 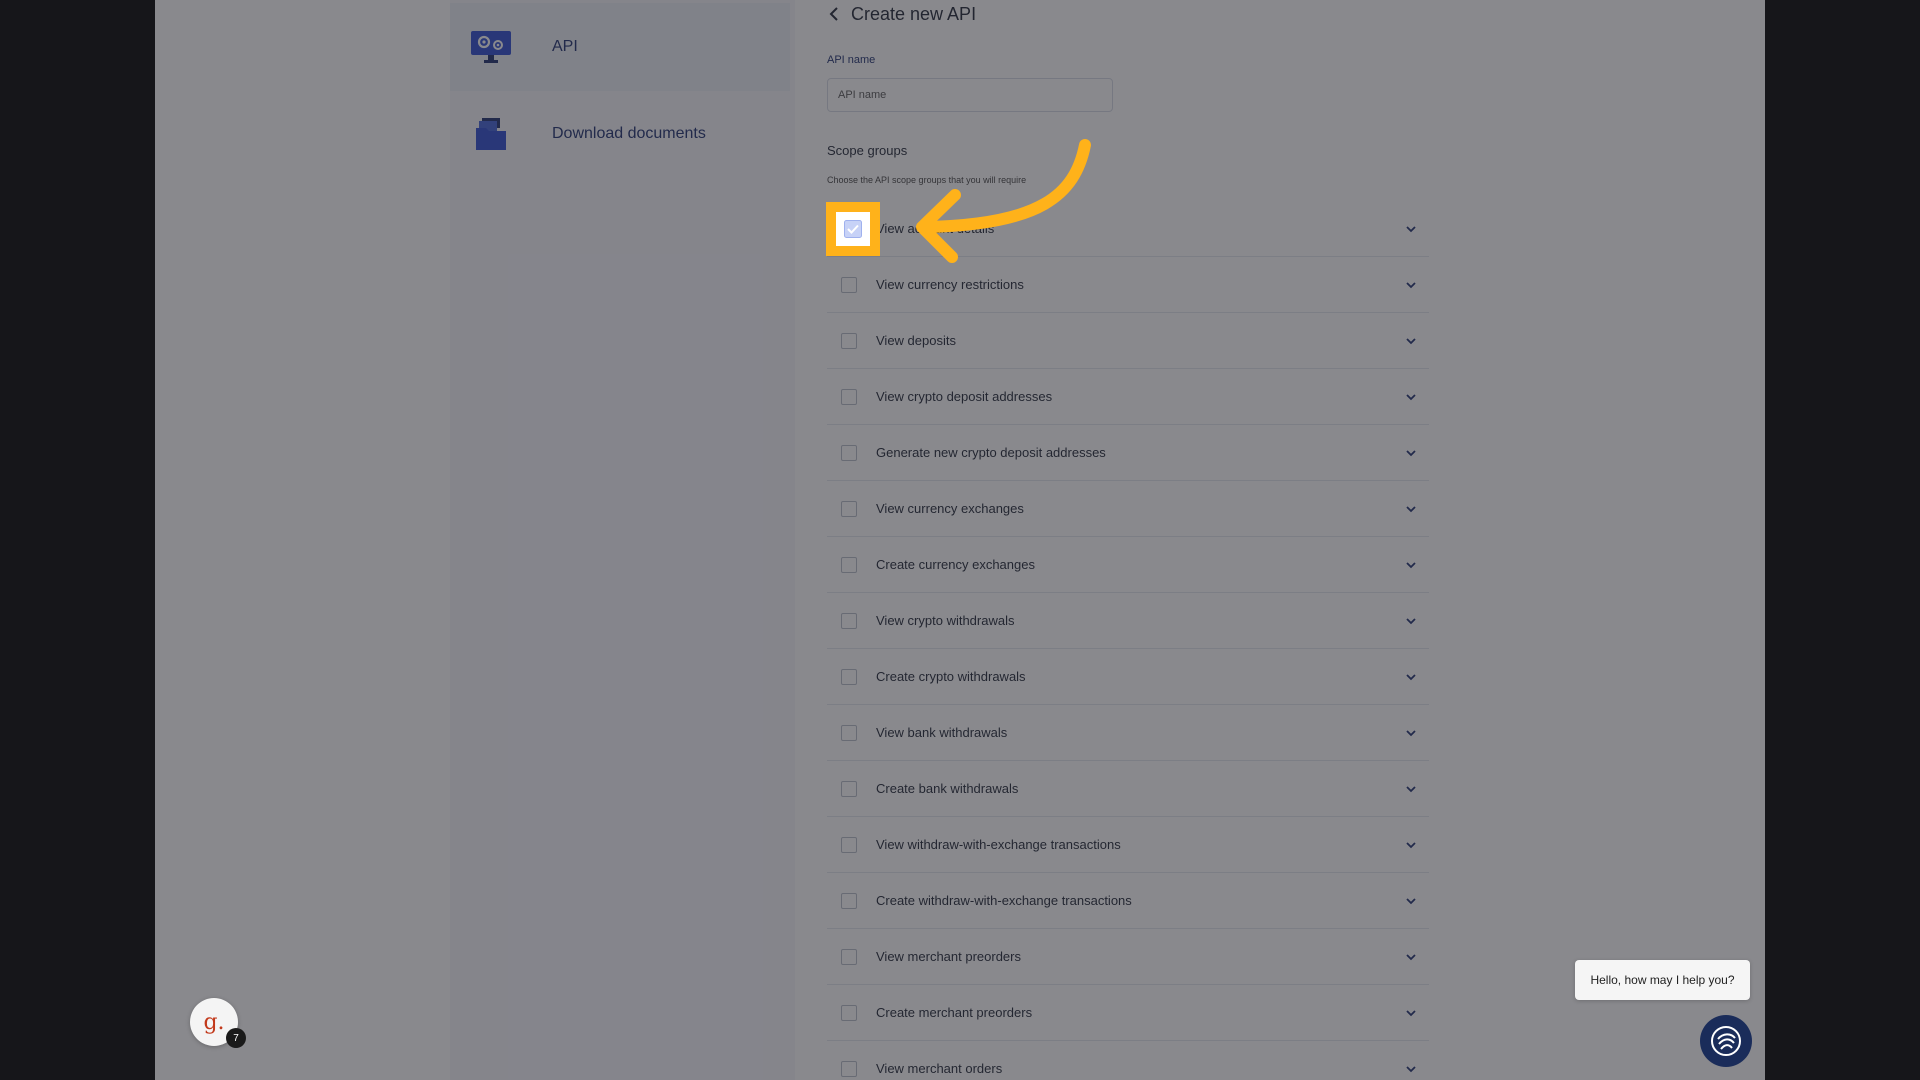 What do you see at coordinates (950, 508) in the screenshot?
I see `scope-label: View currency exchanges` at bounding box center [950, 508].